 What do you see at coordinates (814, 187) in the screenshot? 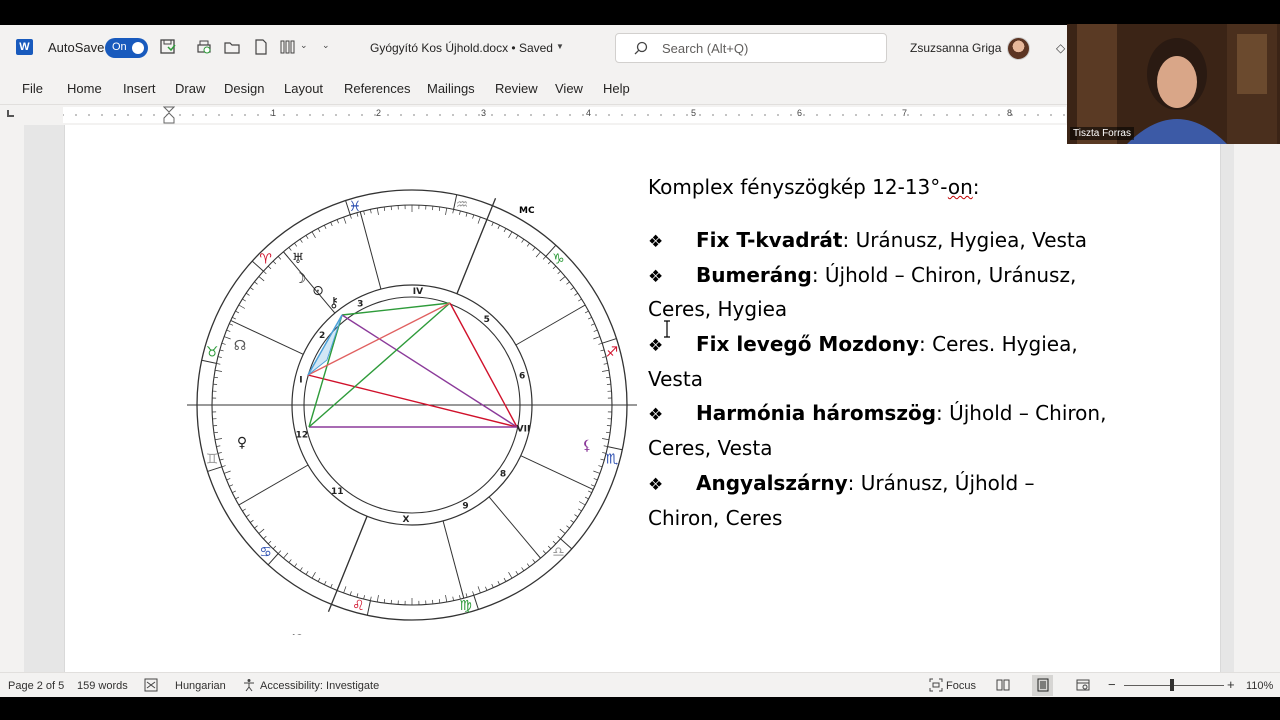
I see `heading: Komplex fényszögkép 12-13°-on:` at bounding box center [814, 187].